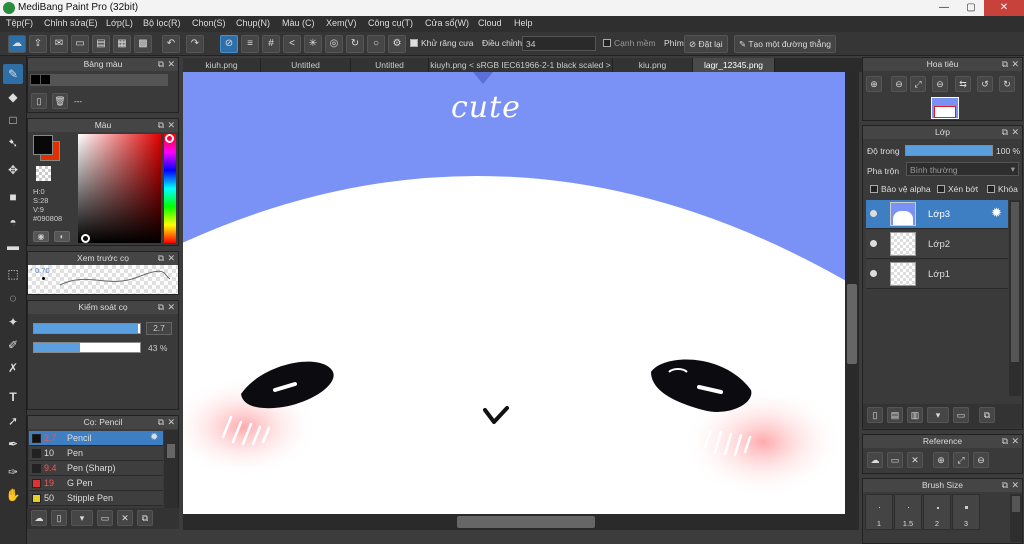 This screenshot has width=1024, height=544. What do you see at coordinates (119, 23) in the screenshot?
I see `menu-layer: Lớp(L)` at bounding box center [119, 23].